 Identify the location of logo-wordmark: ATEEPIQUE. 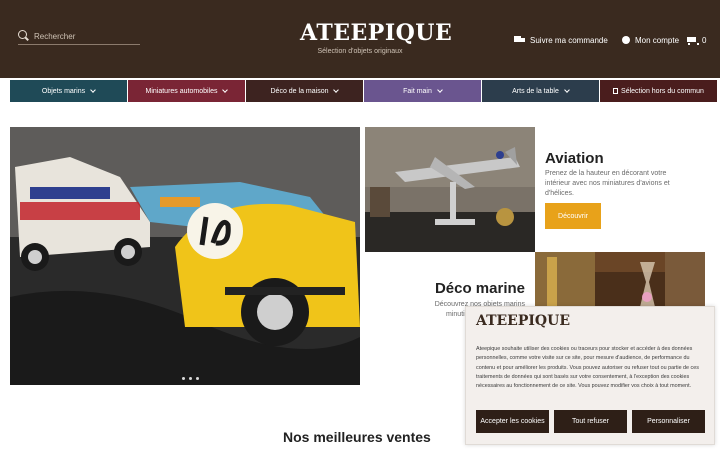
(376, 33).